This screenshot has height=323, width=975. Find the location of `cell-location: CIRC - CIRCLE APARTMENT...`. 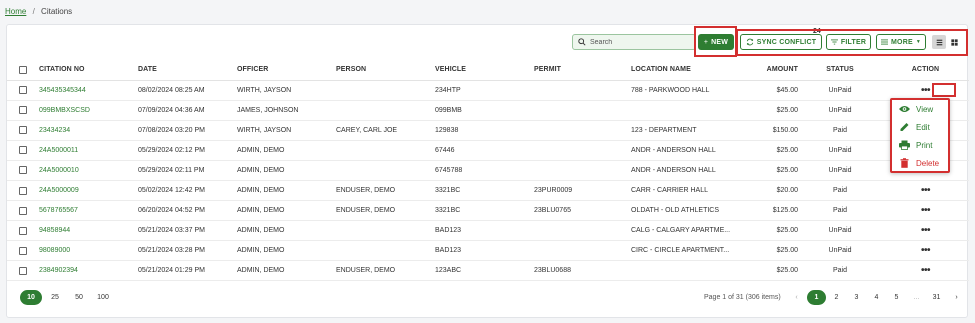

cell-location: CIRC - CIRCLE APARTMENT... is located at coordinates (681, 251).